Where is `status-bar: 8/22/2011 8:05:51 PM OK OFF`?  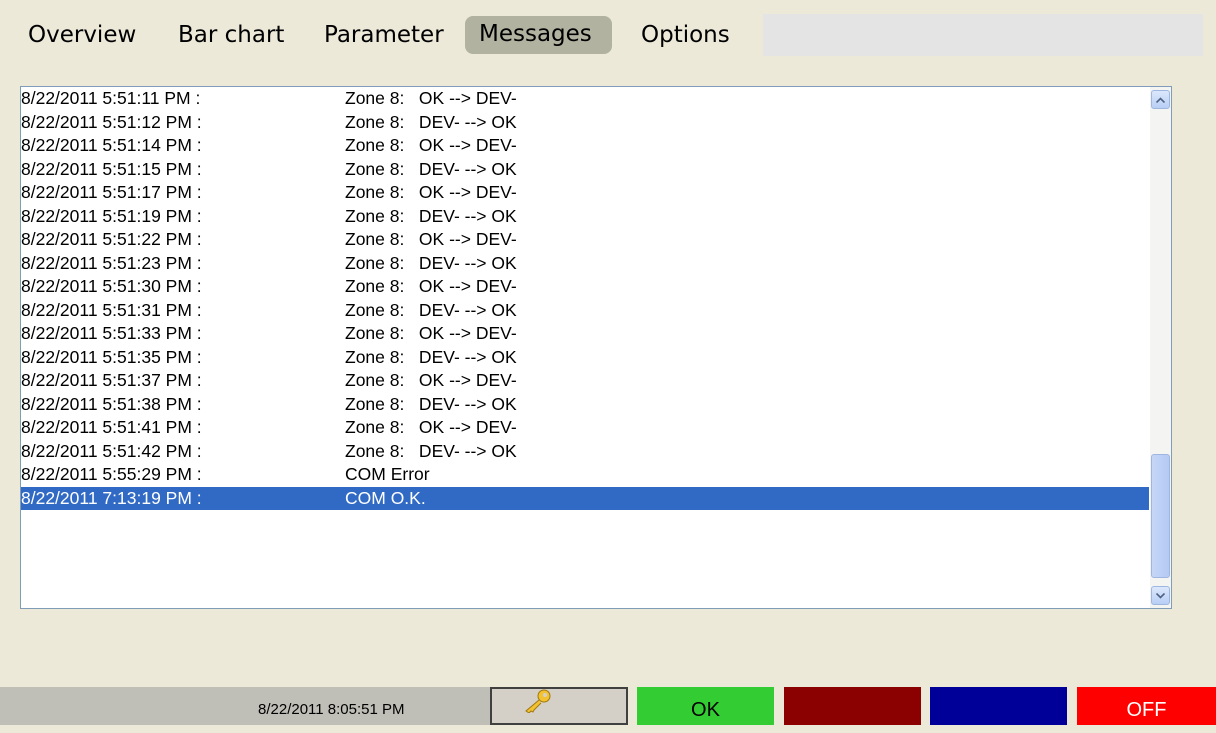 status-bar: 8/22/2011 8:05:51 PM OK OFF is located at coordinates (608, 706).